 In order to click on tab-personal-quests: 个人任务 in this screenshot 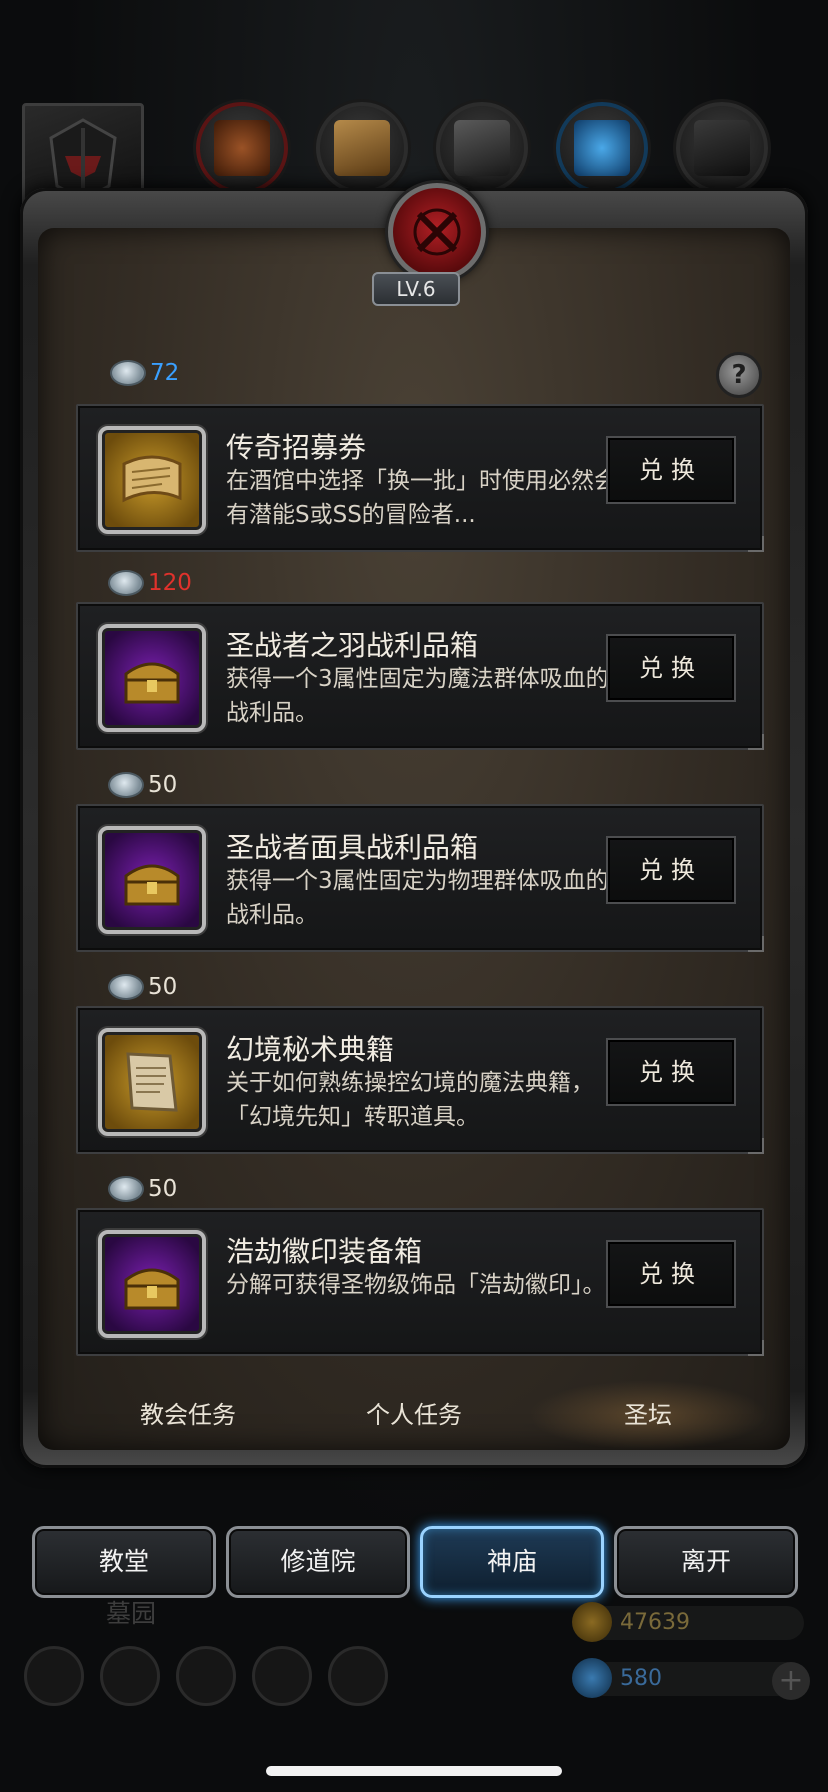, I will do `click(414, 1415)`.